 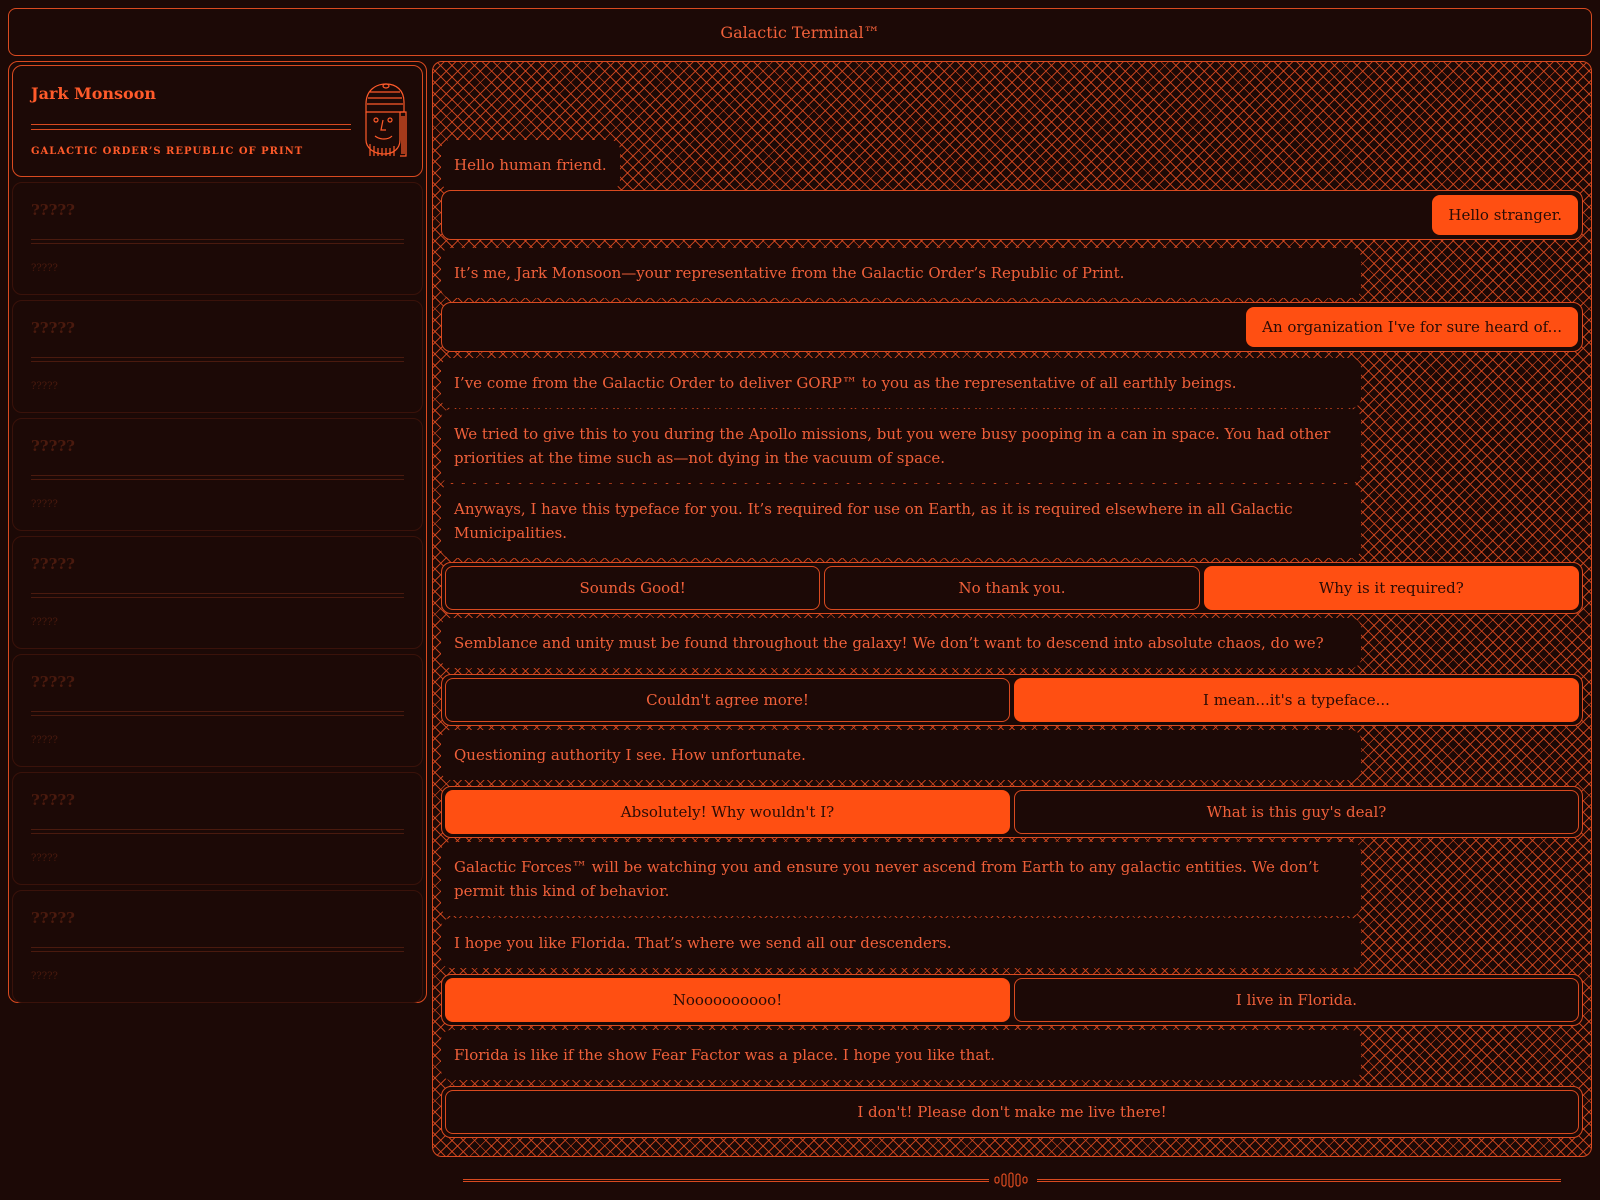 I want to click on scroll-grip-icon, so click(x=1013, y=1180).